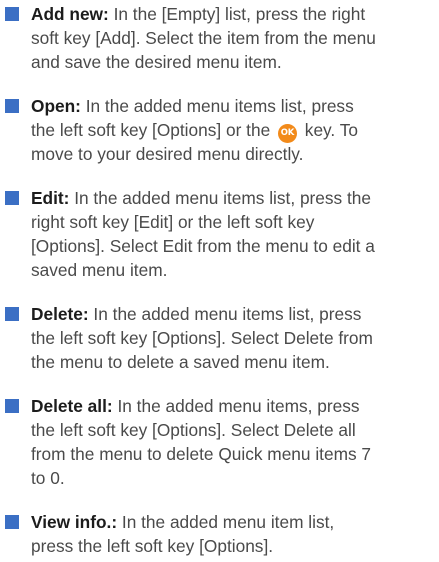 The height and width of the screenshot is (562, 439). Describe the element at coordinates (60, 314) in the screenshot. I see `item-term: Delete:` at that location.